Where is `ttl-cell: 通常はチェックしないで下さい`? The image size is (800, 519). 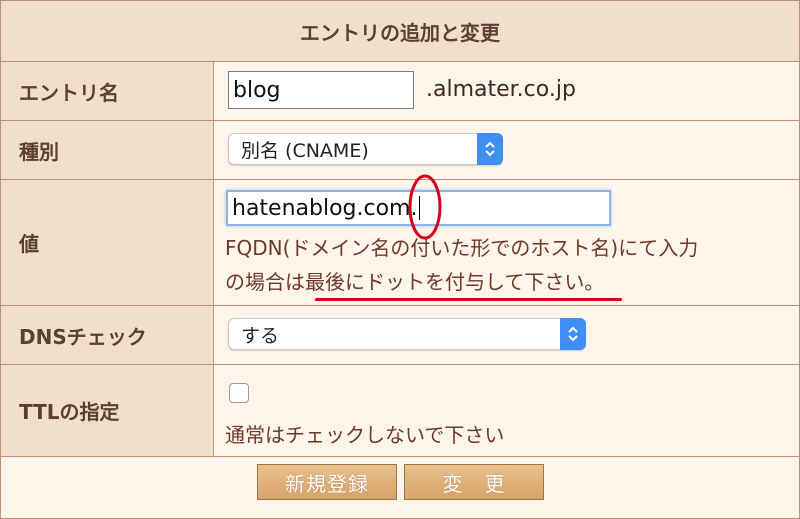 ttl-cell: 通常はチェックしないで下さい is located at coordinates (507, 410).